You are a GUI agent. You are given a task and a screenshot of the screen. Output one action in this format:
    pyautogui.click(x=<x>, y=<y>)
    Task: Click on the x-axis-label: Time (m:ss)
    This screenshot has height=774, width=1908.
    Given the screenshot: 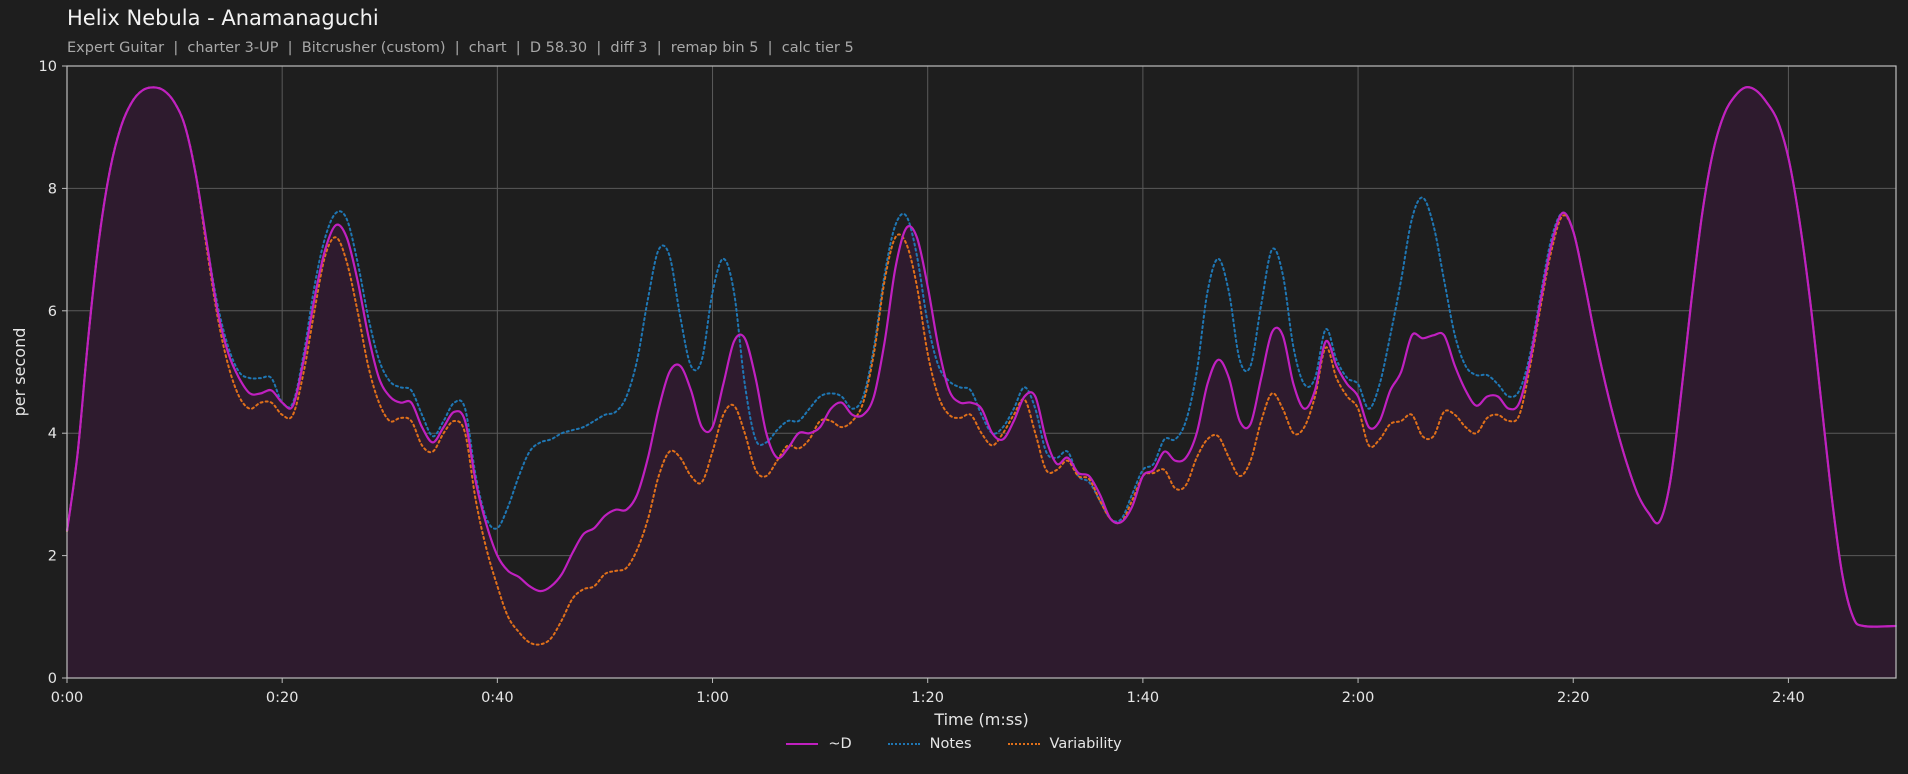 What is the action you would take?
    pyautogui.click(x=980, y=719)
    